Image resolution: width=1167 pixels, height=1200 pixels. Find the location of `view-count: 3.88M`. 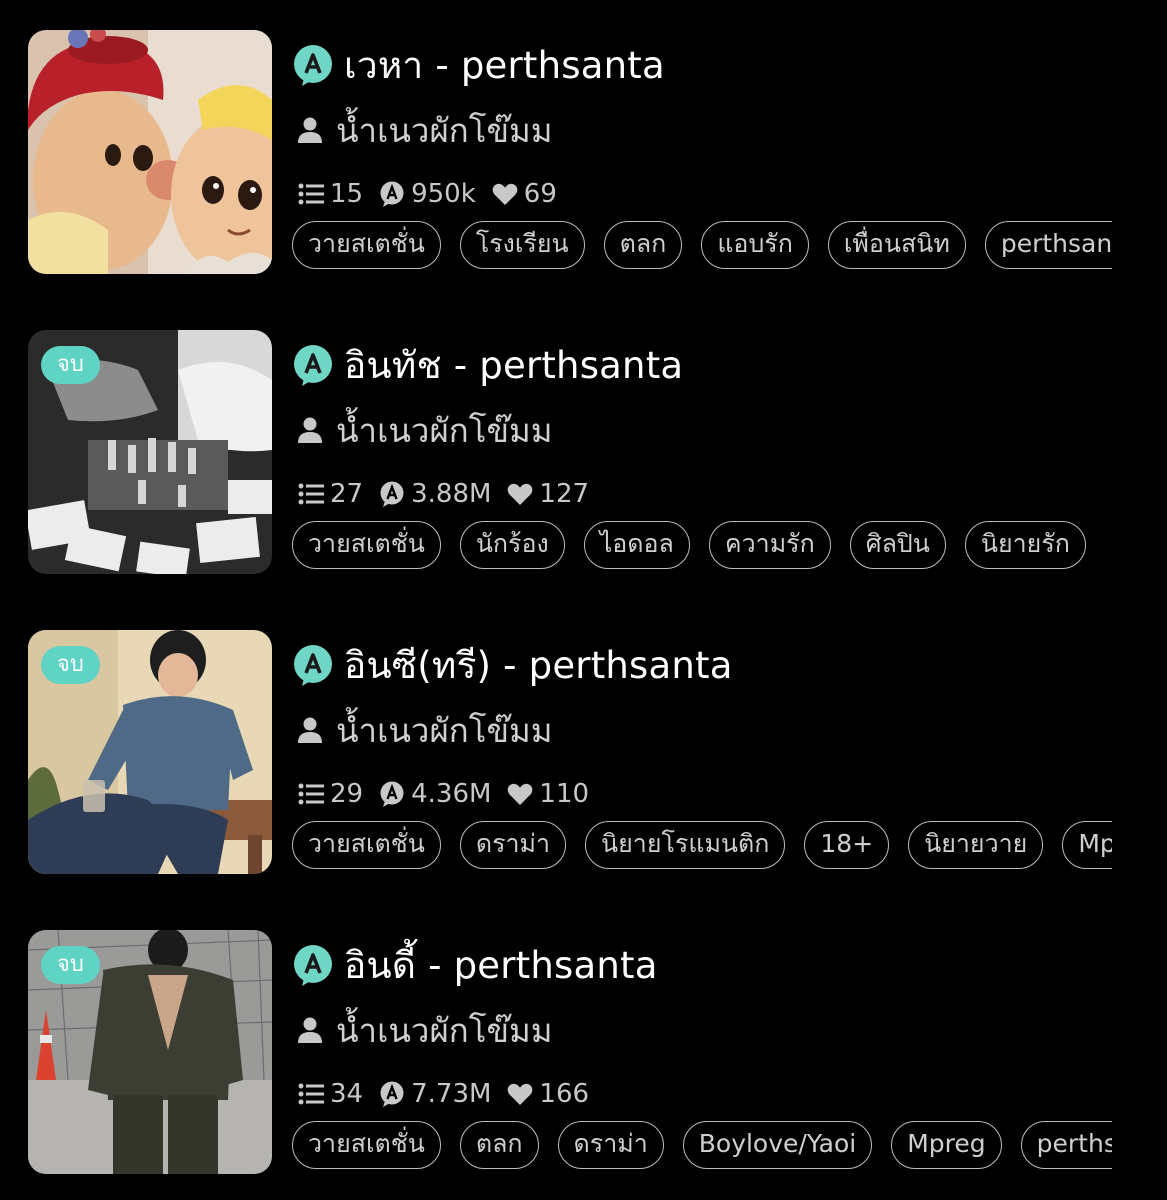

view-count: 3.88M is located at coordinates (451, 494).